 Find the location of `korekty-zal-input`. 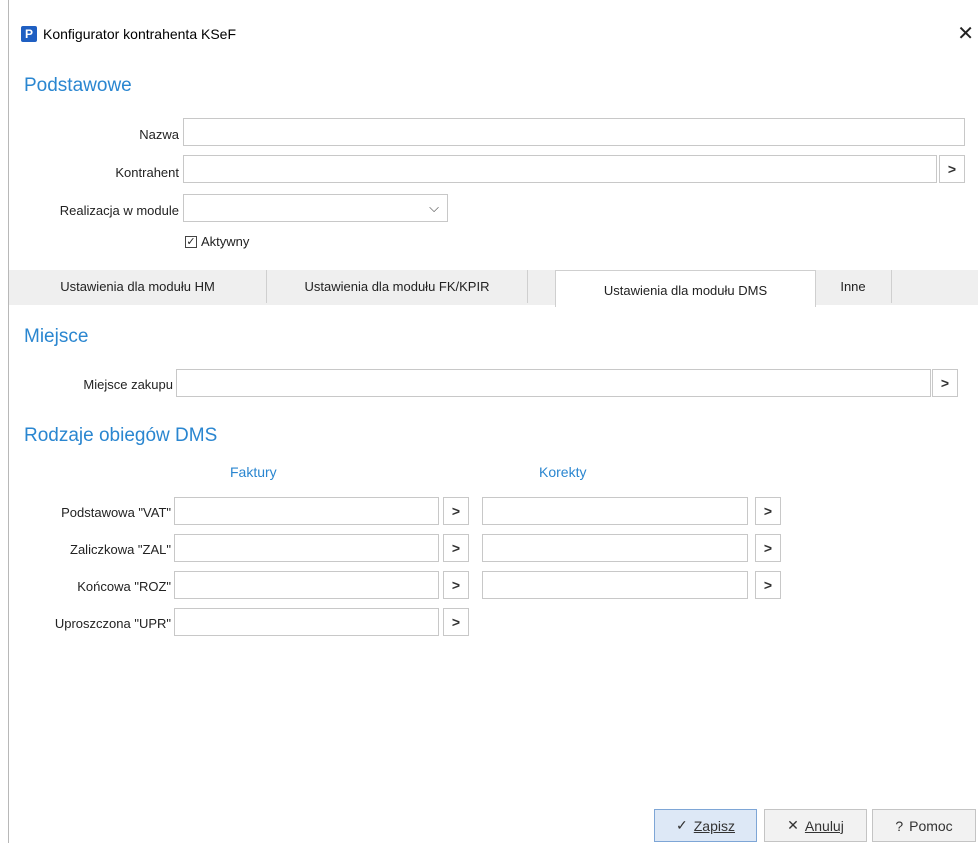

korekty-zal-input is located at coordinates (615, 548).